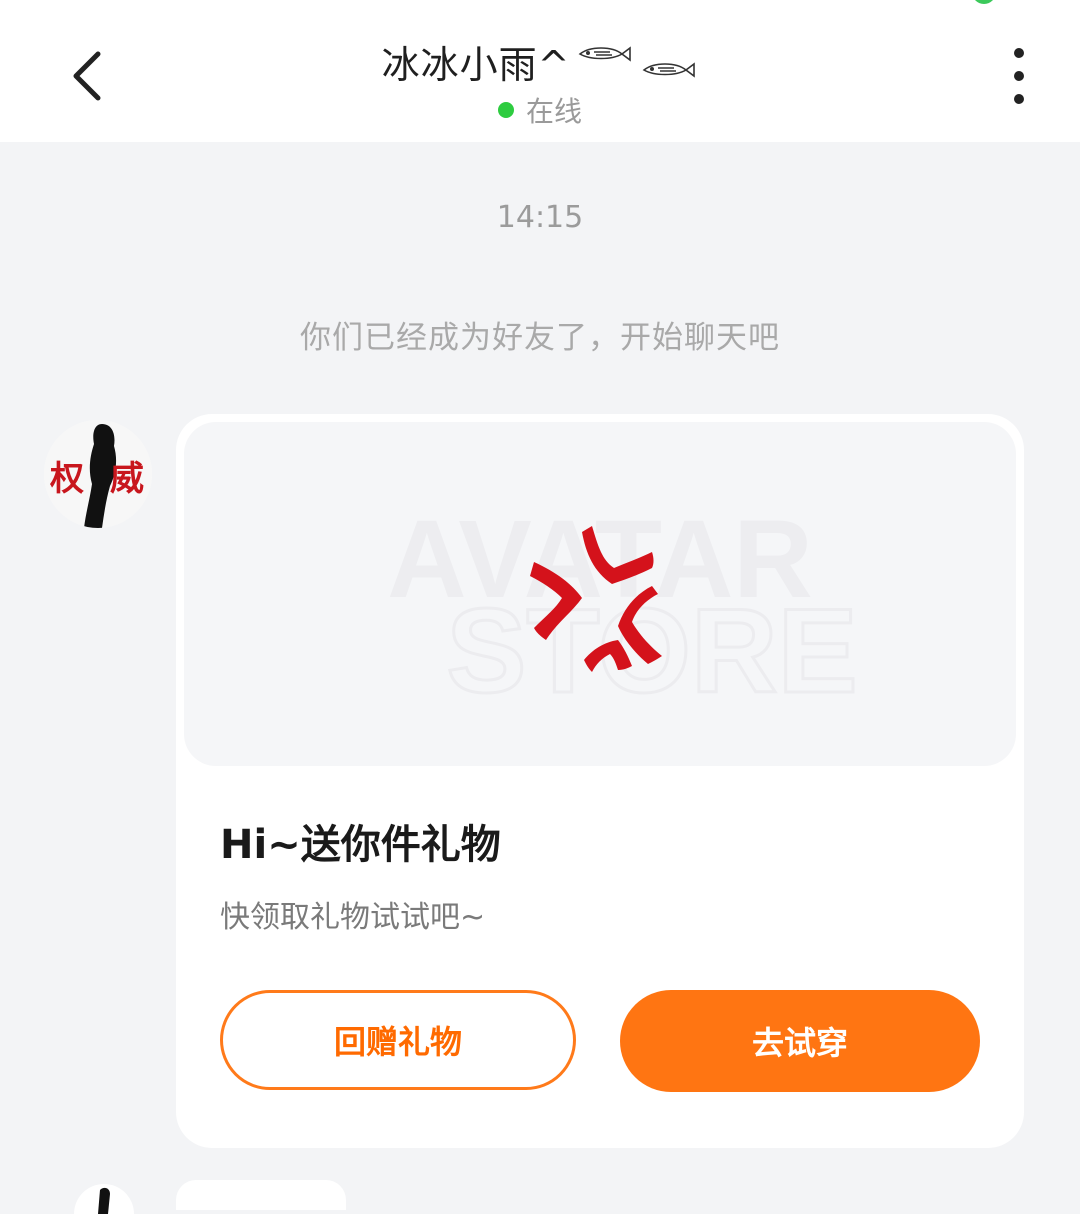 This screenshot has width=1080, height=1214. What do you see at coordinates (66, 479) in the screenshot?
I see `avatar-text: 权` at bounding box center [66, 479].